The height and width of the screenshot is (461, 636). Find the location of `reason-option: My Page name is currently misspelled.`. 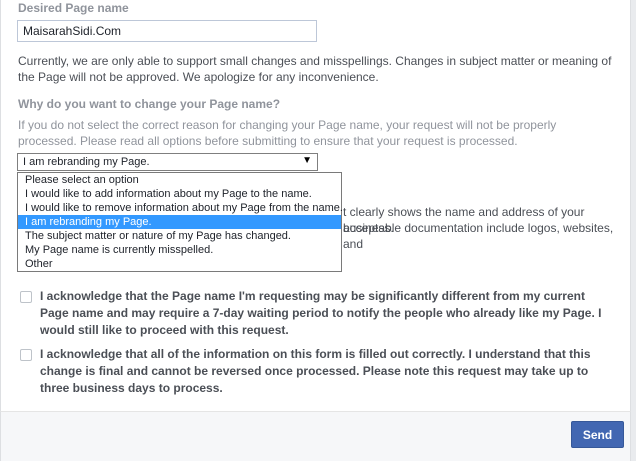

reason-option: My Page name is currently misspelled. is located at coordinates (179, 250).